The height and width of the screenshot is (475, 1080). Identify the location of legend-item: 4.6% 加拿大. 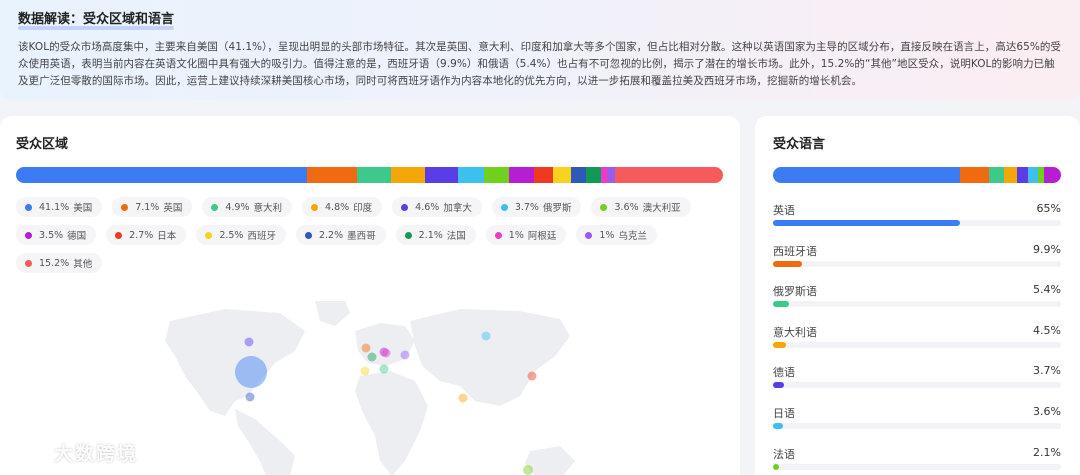
(437, 207).